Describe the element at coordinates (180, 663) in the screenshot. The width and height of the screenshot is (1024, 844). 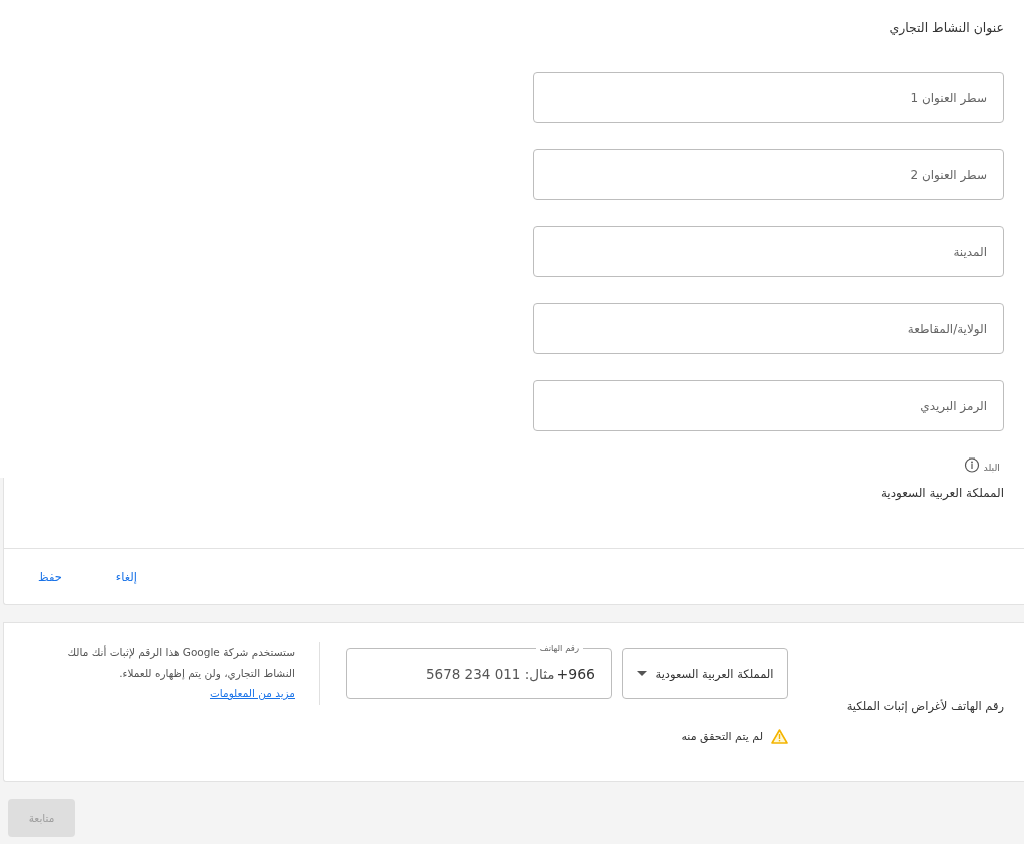
I see `info-text: ستستخدم شركة Google هذا الرقم لإثبات أنك مالك النشاط التجاري، ولن يتم إظهاره للعملاء.` at that location.